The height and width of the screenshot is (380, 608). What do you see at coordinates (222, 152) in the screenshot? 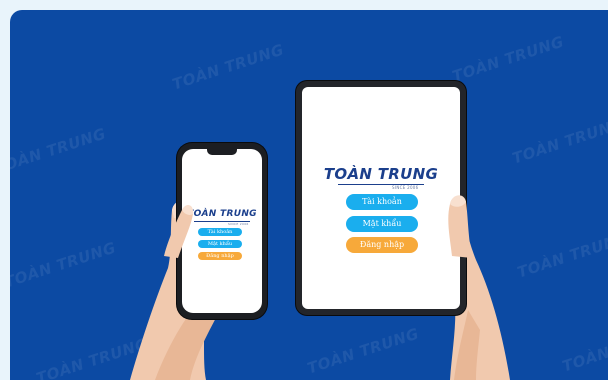
I see `phone-notch` at bounding box center [222, 152].